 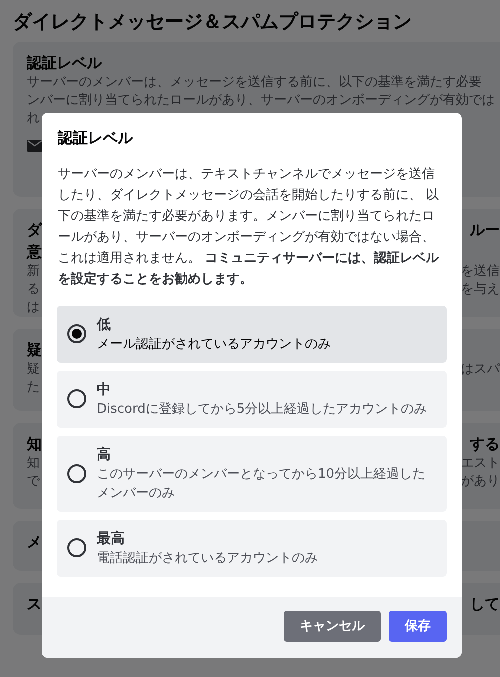 I want to click on radio-checked-icon, so click(x=77, y=334).